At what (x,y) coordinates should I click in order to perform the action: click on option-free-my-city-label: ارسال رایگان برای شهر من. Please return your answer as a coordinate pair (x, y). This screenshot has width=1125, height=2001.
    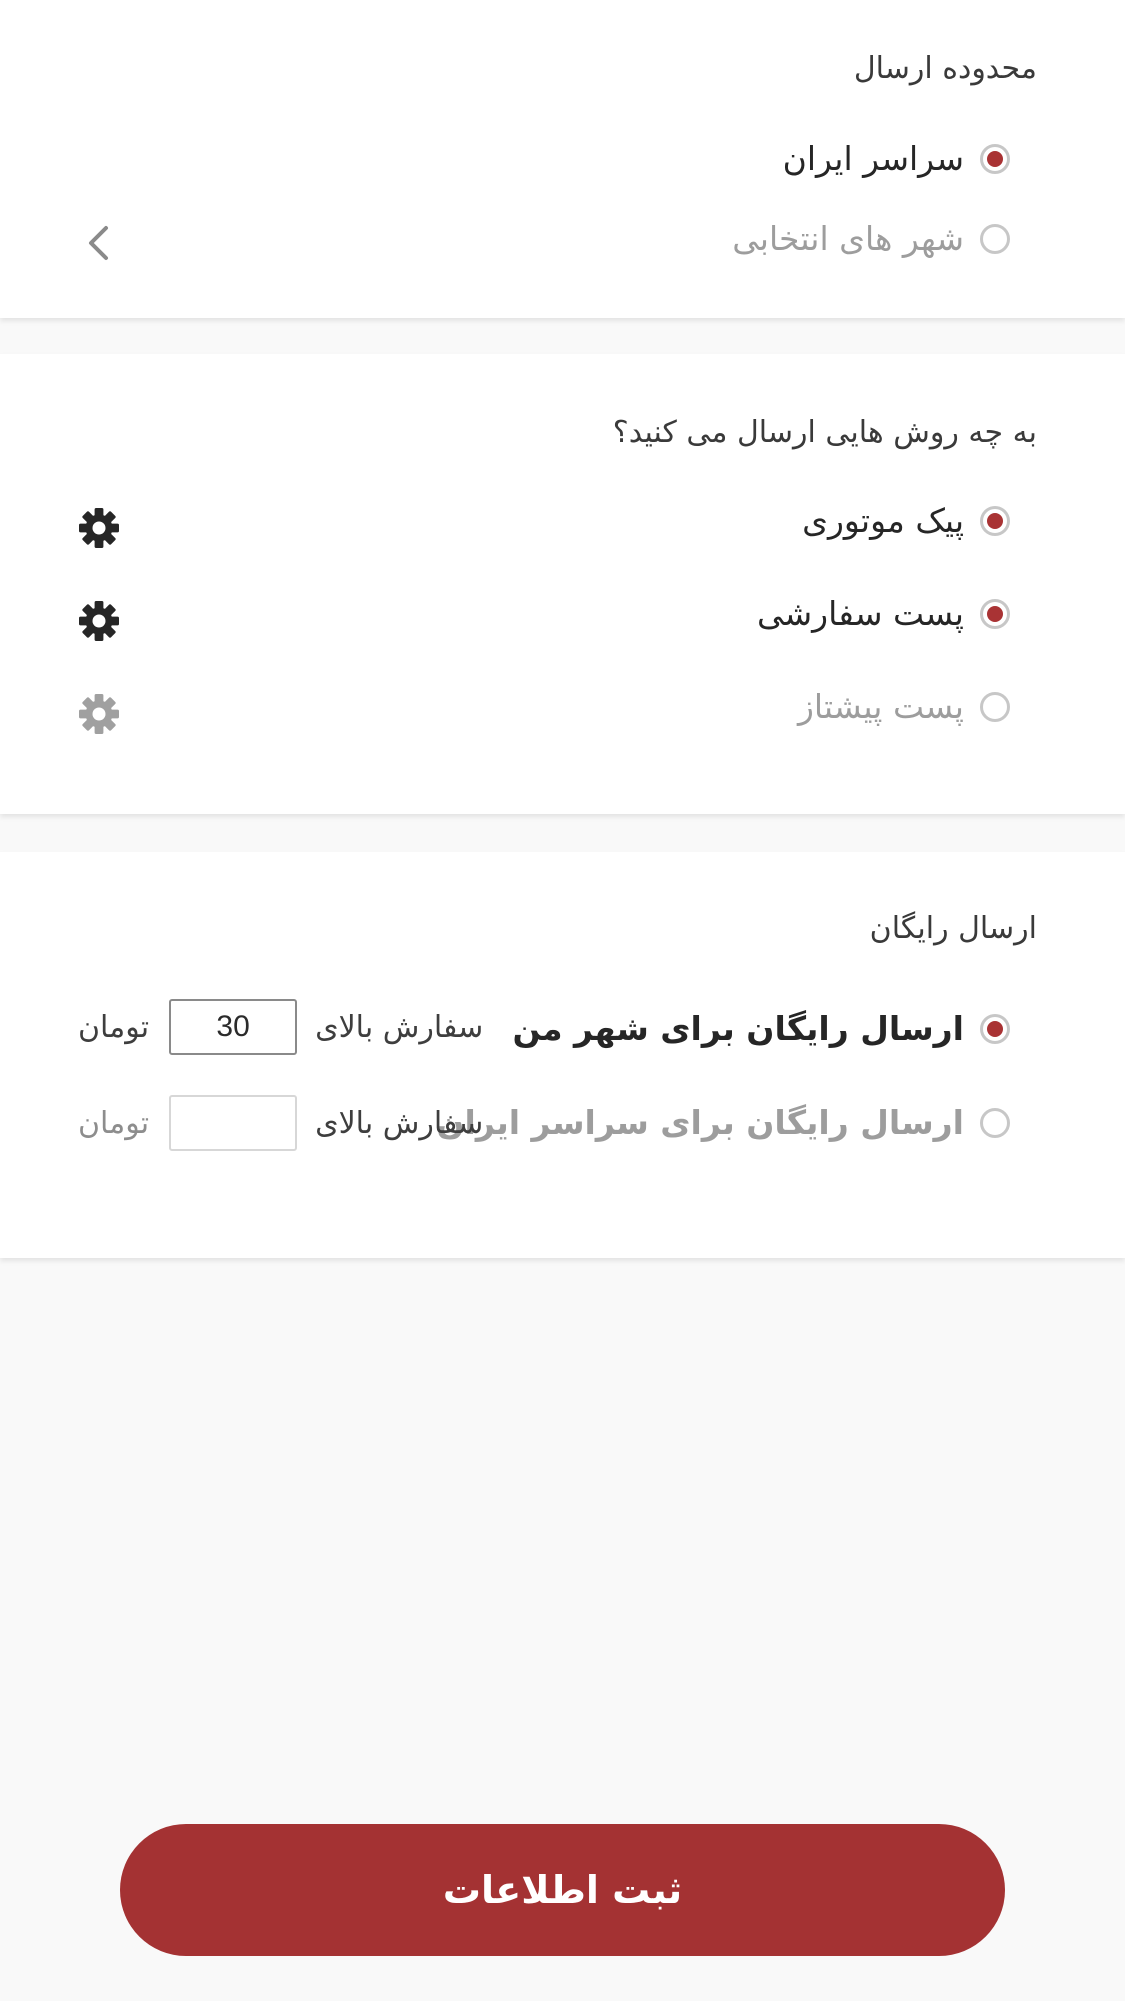
    Looking at the image, I should click on (738, 1028).